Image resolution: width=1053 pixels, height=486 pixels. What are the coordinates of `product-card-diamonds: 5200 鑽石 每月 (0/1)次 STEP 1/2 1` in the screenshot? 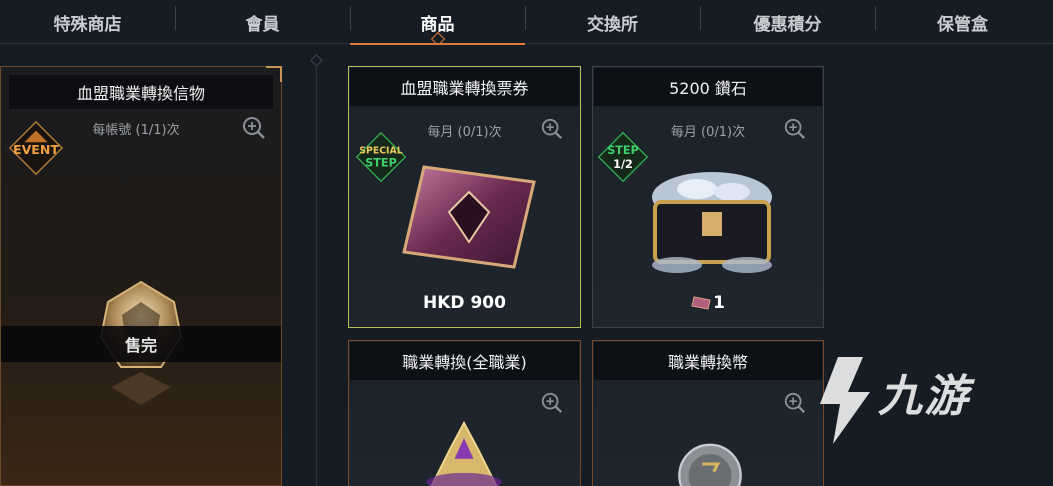 It's located at (708, 197).